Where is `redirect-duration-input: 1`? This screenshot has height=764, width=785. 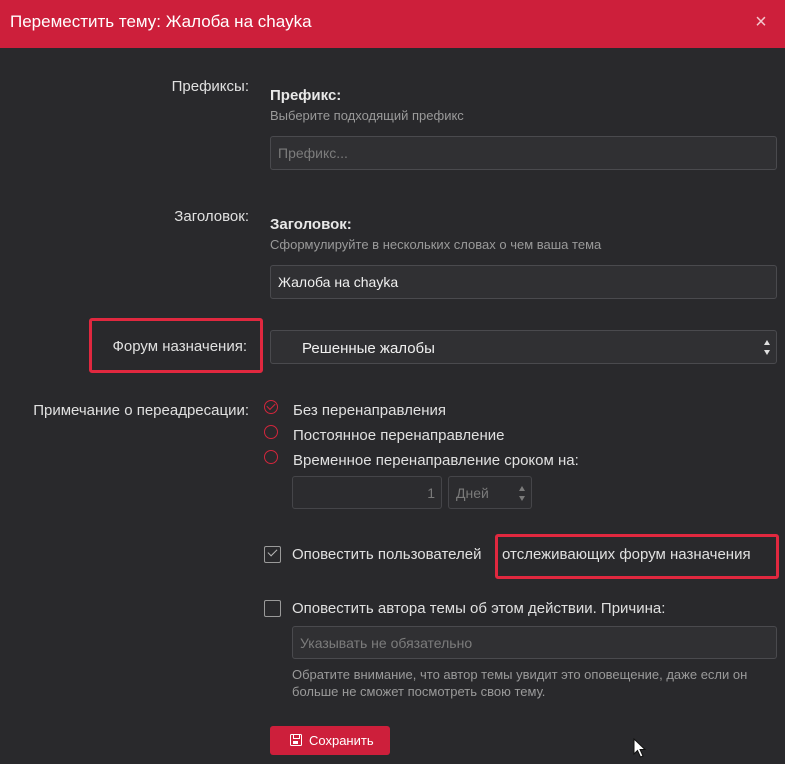 redirect-duration-input: 1 is located at coordinates (367, 492).